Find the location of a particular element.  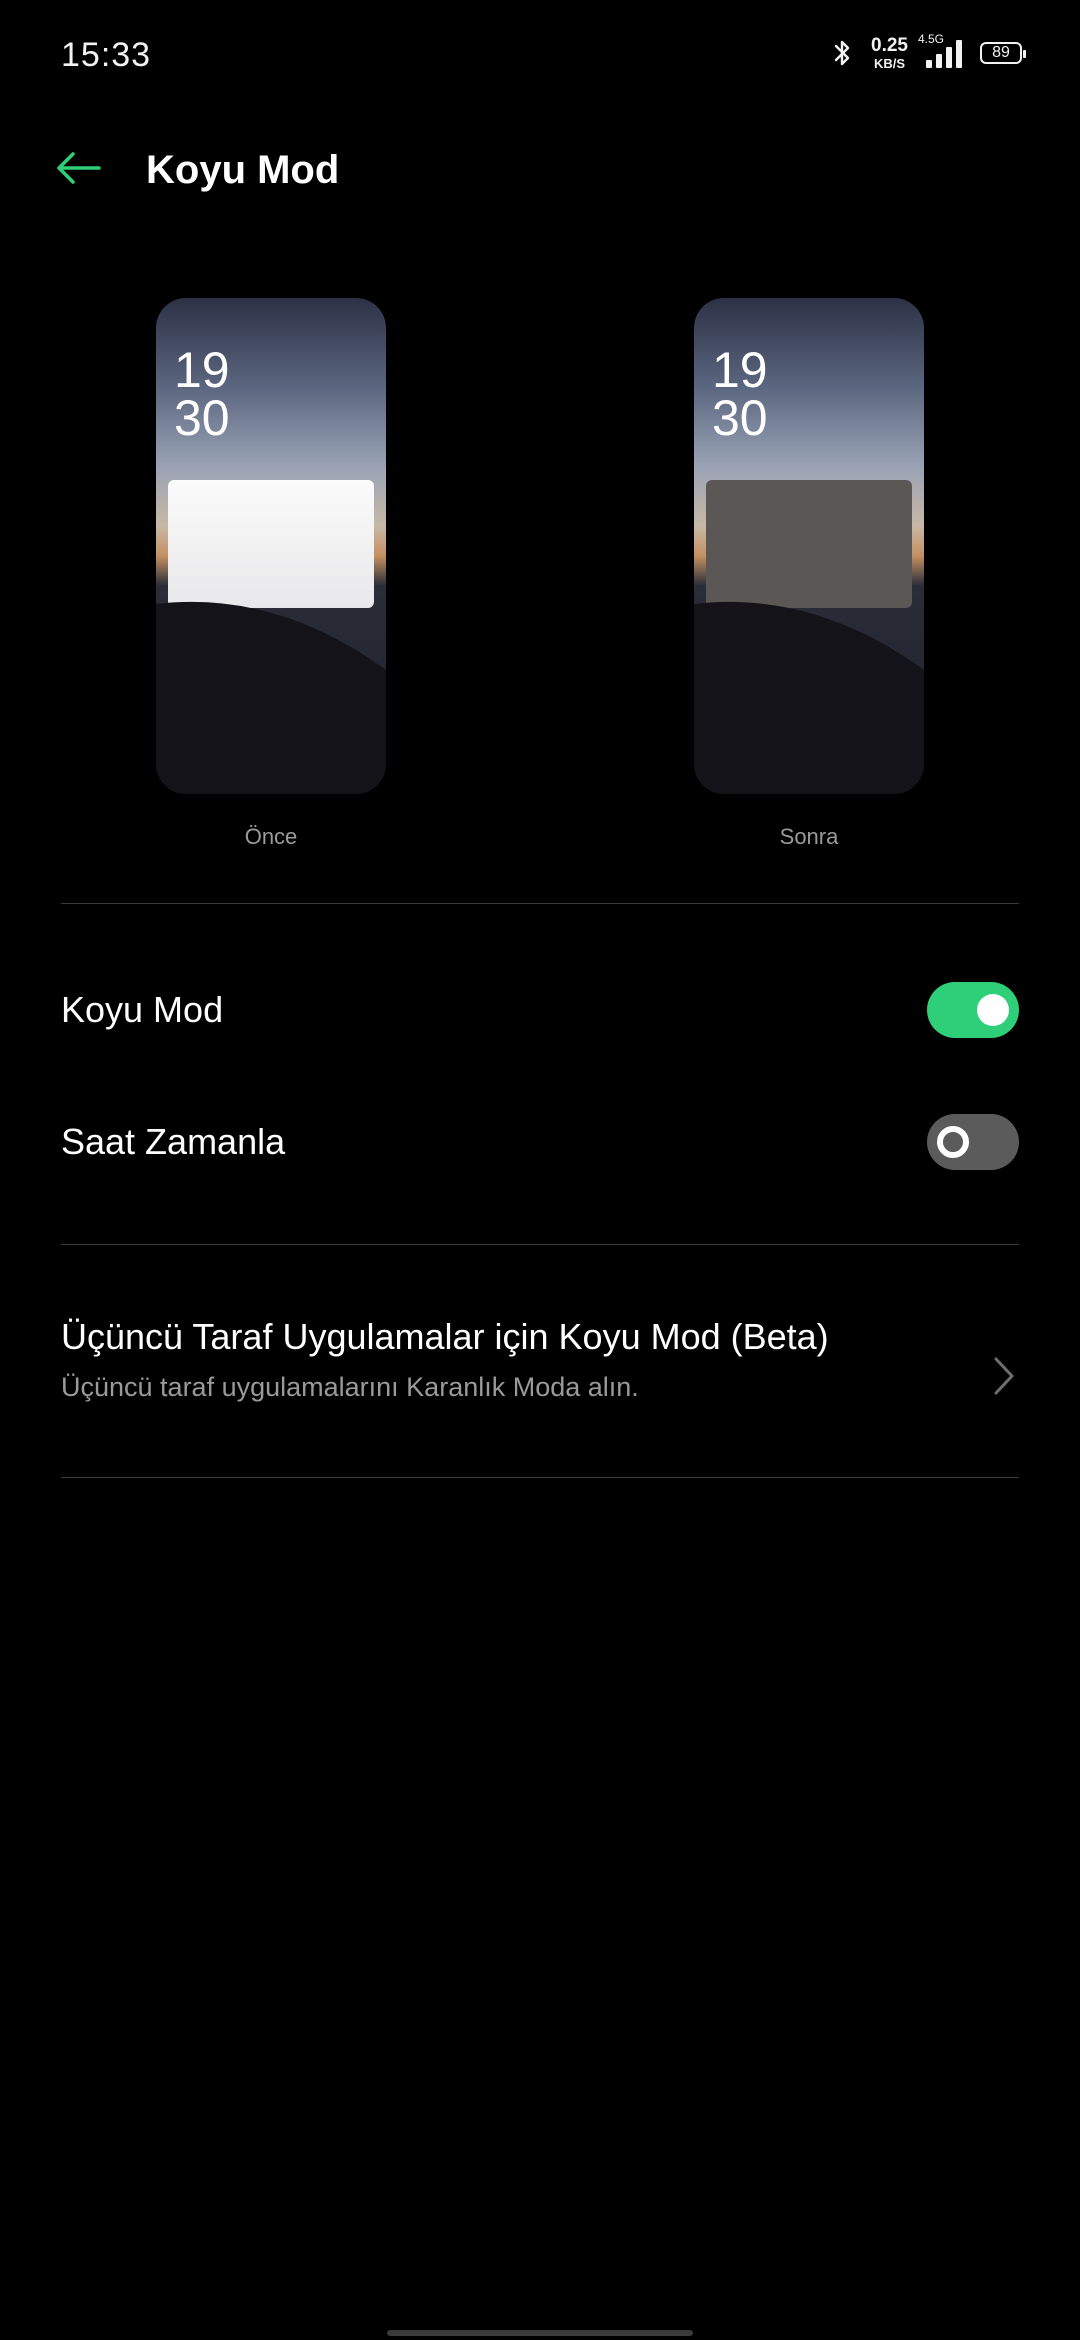

app-header: Koyu Mod is located at coordinates (540, 170).